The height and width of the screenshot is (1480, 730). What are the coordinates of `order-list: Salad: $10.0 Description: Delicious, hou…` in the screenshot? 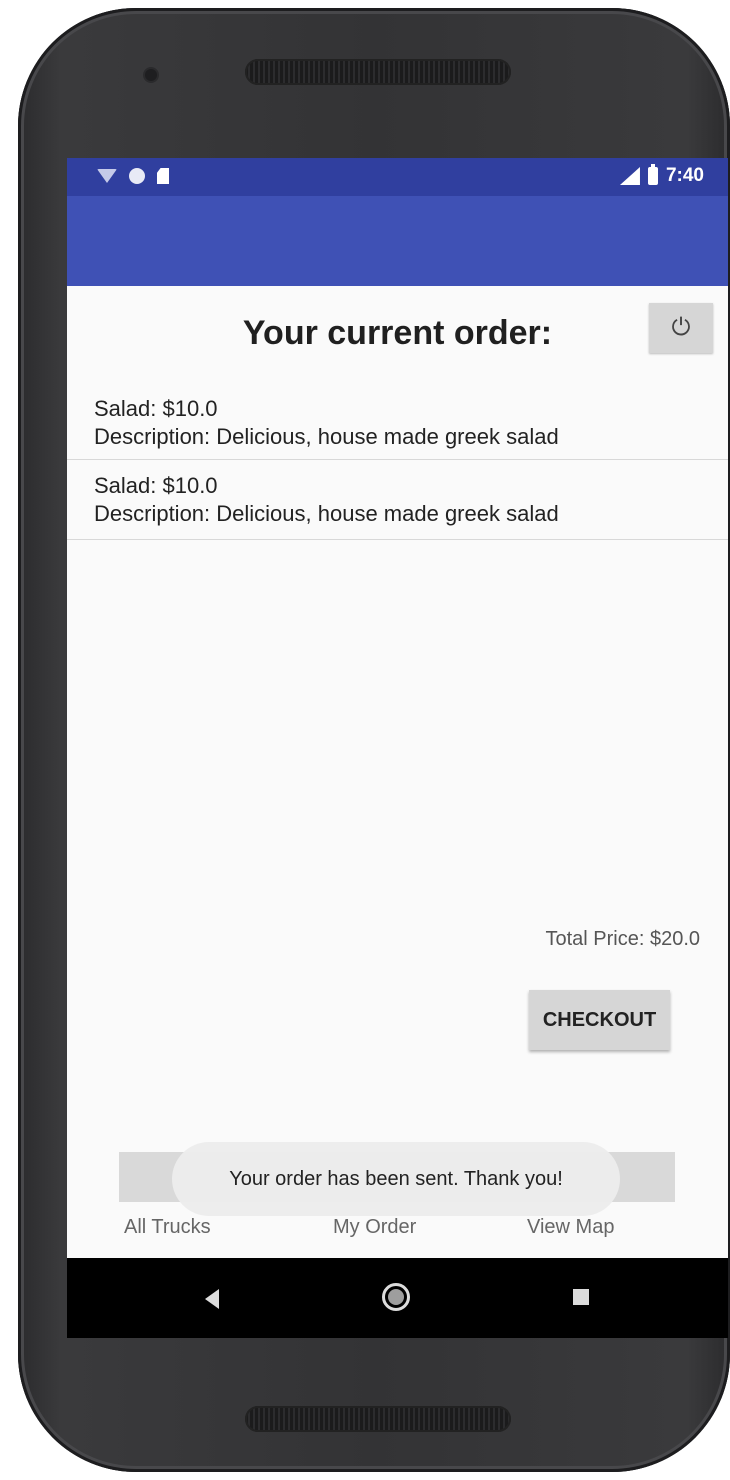 It's located at (397, 464).